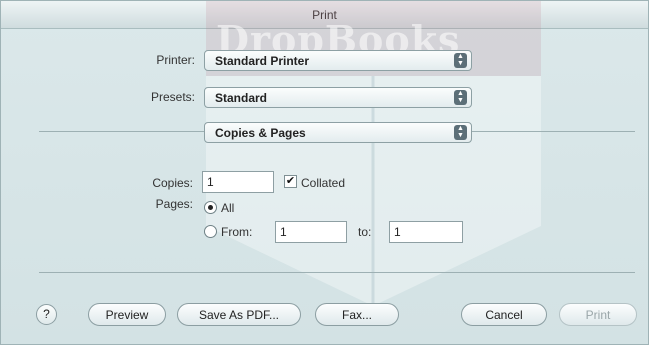 The width and height of the screenshot is (649, 345). Describe the element at coordinates (365, 232) in the screenshot. I see `pages-to-label: to:` at that location.